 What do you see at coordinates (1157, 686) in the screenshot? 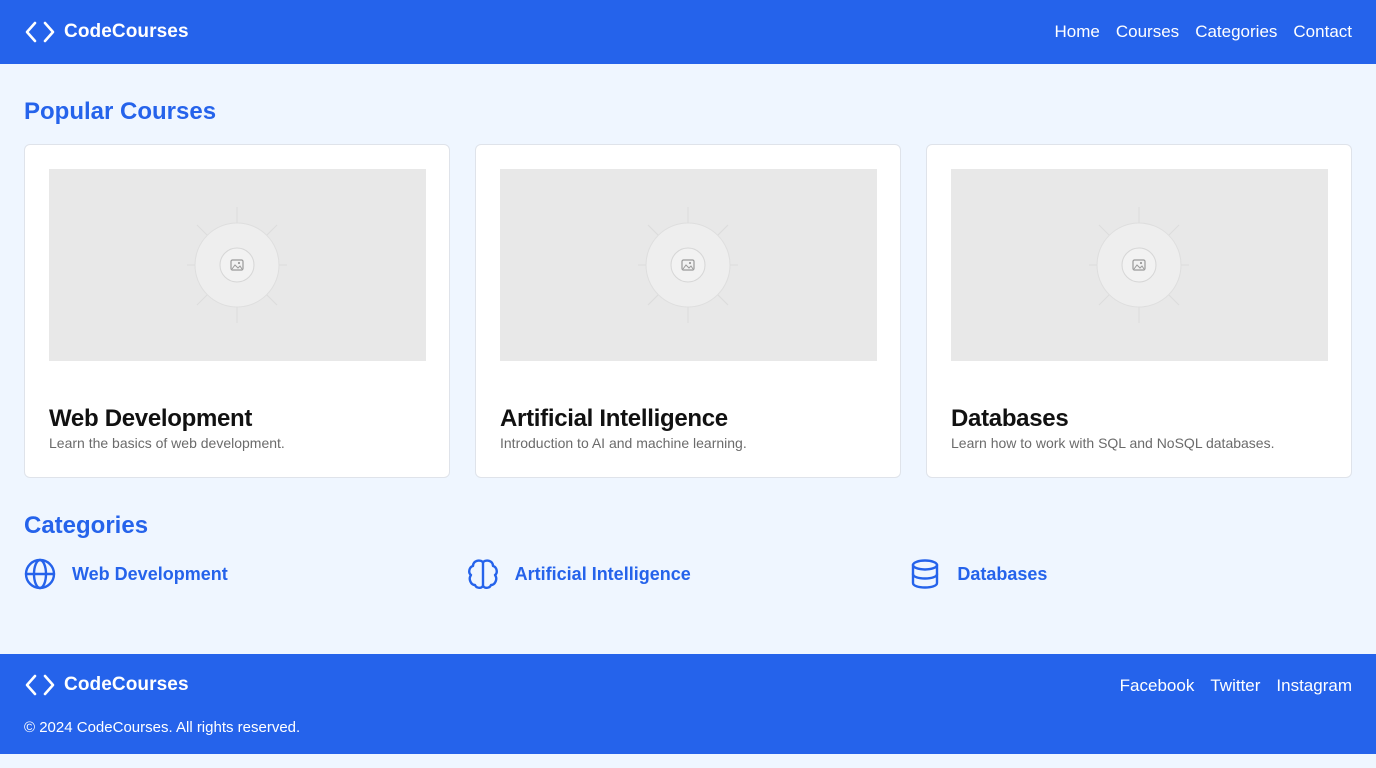
I see `footer-link-facebook: Facebook` at bounding box center [1157, 686].